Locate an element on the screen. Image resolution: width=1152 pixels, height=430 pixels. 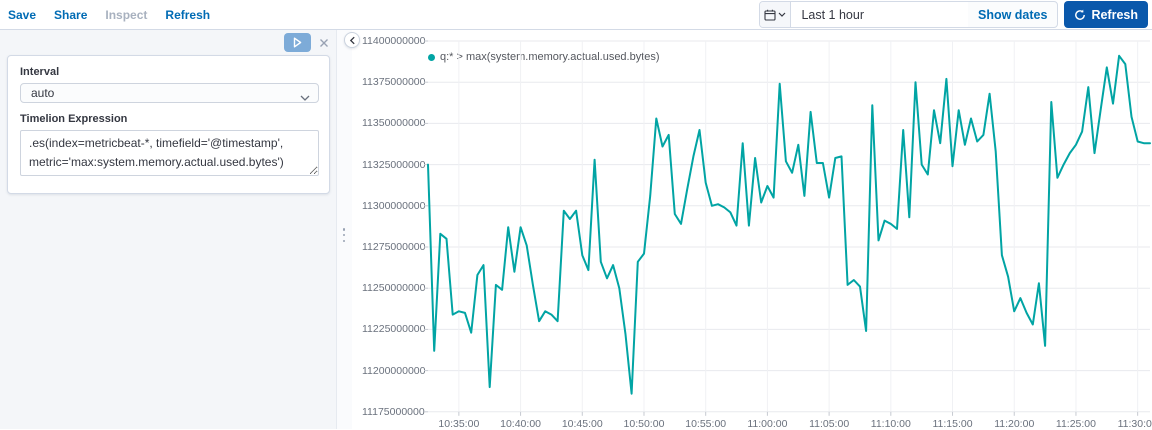
x-axis-tick-label: 10:50:00 is located at coordinates (644, 423).